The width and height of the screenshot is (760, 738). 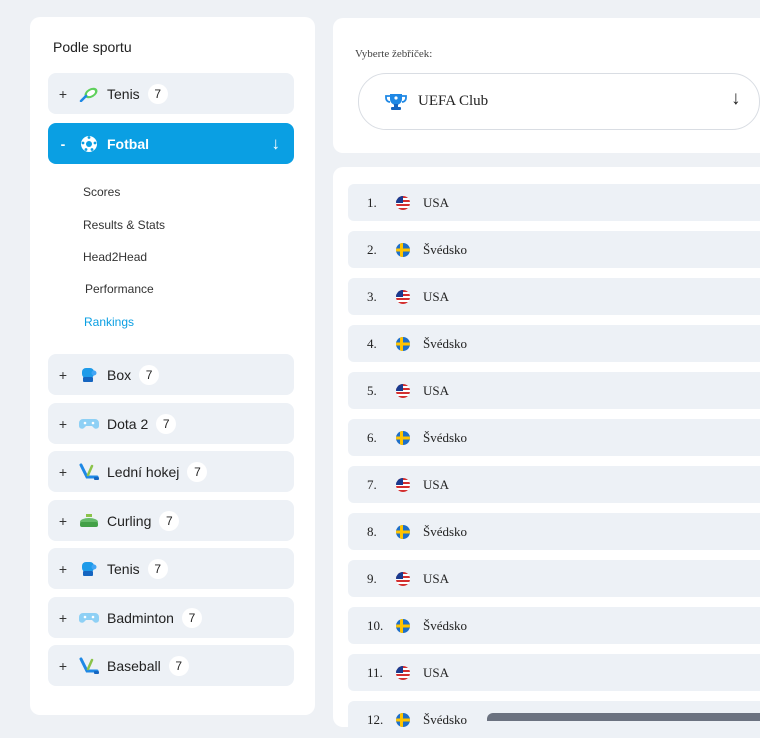 I want to click on sport-item-baseball: + Baseball 7, so click(x=171, y=665).